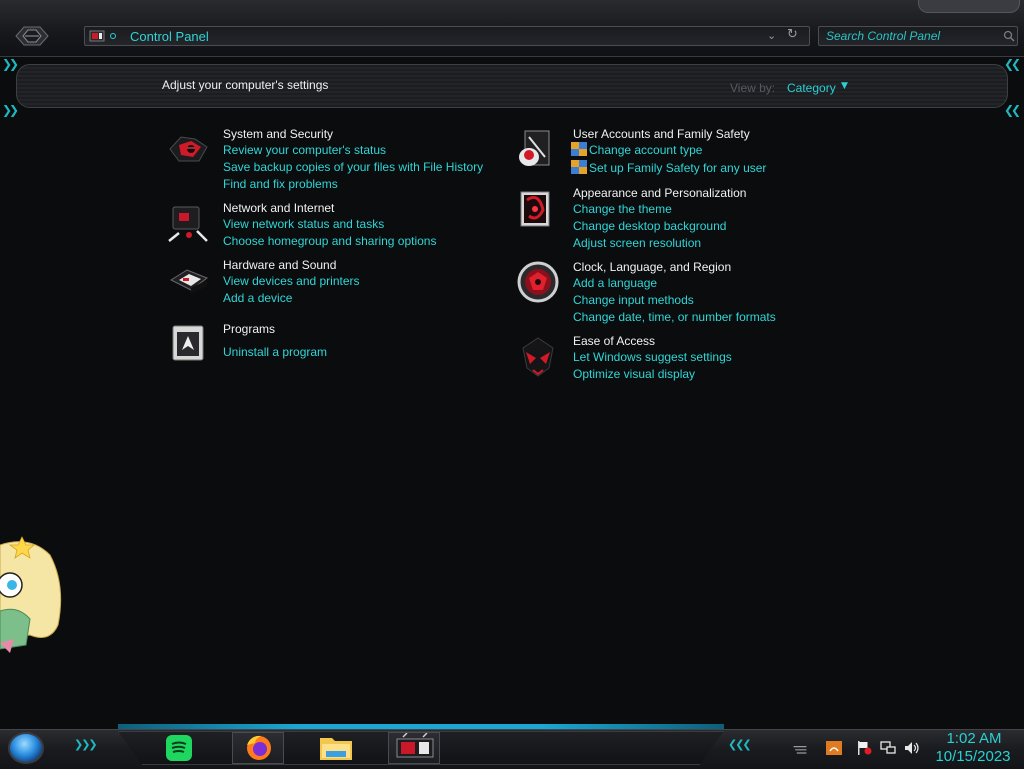  I want to click on firefox-icon, so click(259, 747).